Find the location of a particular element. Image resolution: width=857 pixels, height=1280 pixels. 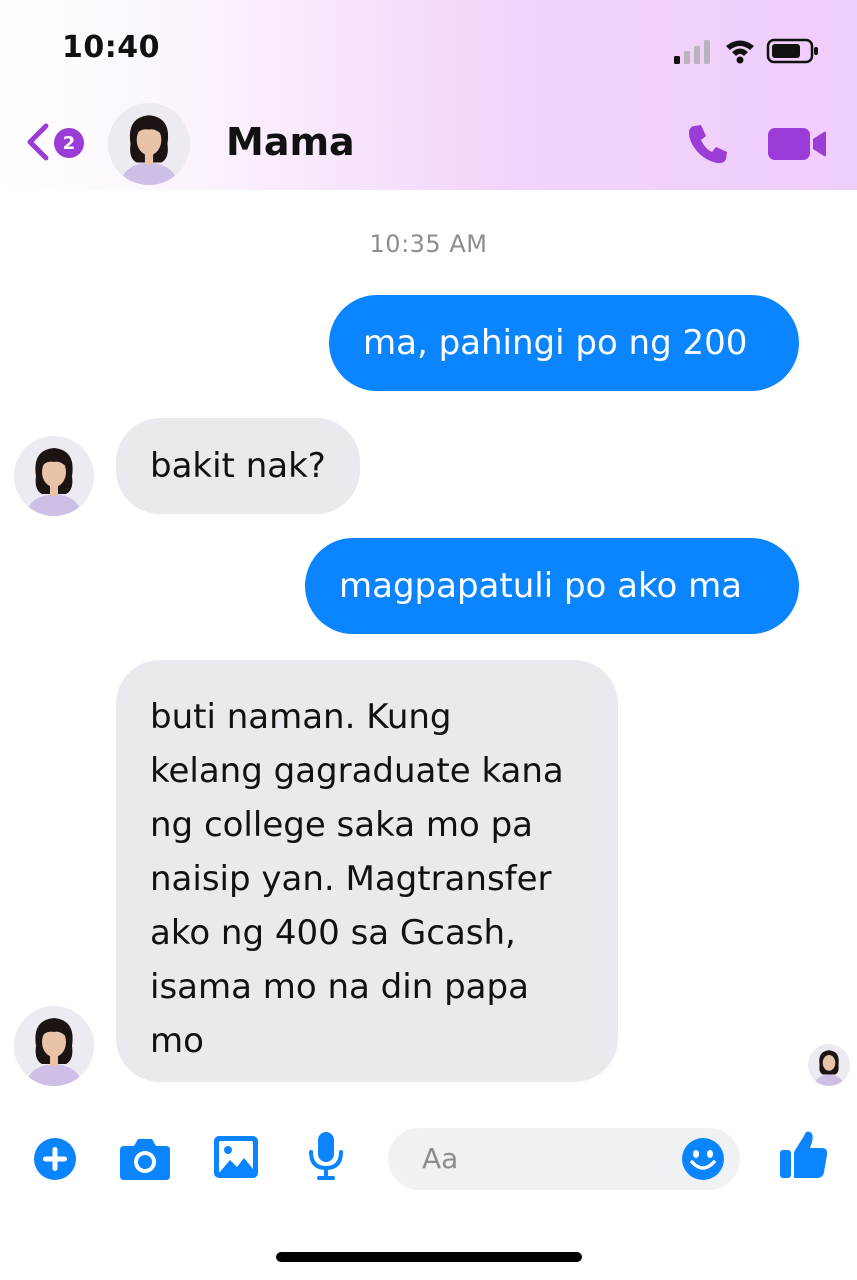

contact-avatar is located at coordinates (149, 144).